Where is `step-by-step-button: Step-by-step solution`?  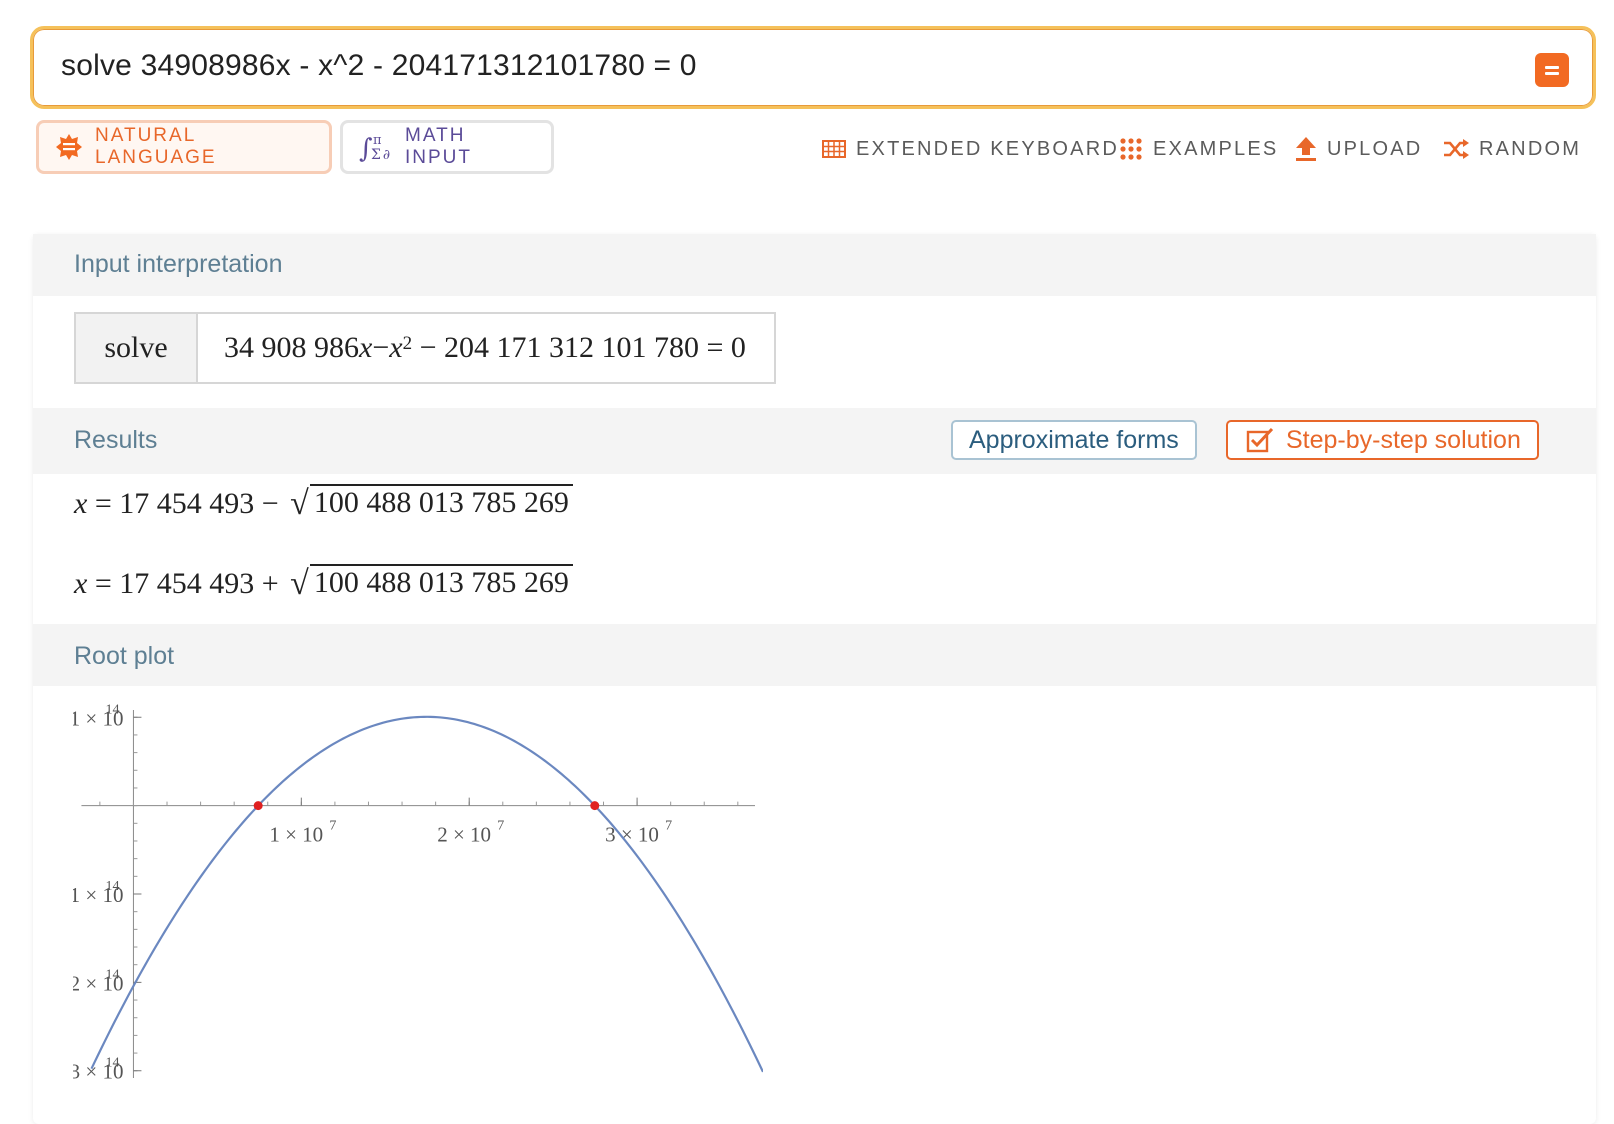
step-by-step-button: Step-by-step solution is located at coordinates (1382, 440).